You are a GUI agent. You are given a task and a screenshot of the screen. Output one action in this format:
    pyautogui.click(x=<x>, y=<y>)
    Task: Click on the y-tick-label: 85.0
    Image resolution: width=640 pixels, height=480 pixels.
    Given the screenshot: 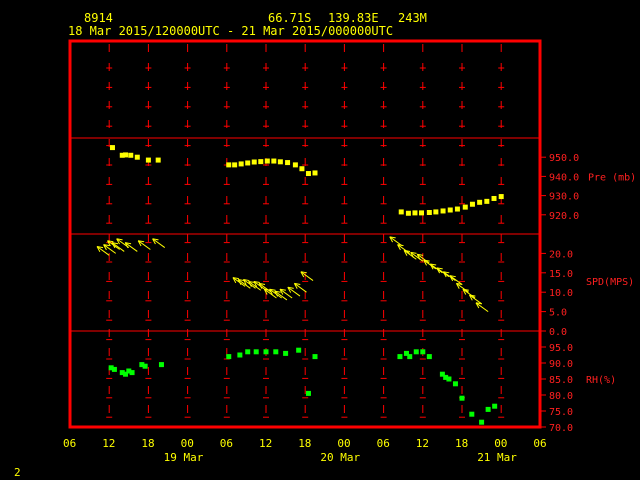 What is the action you would take?
    pyautogui.click(x=561, y=380)
    